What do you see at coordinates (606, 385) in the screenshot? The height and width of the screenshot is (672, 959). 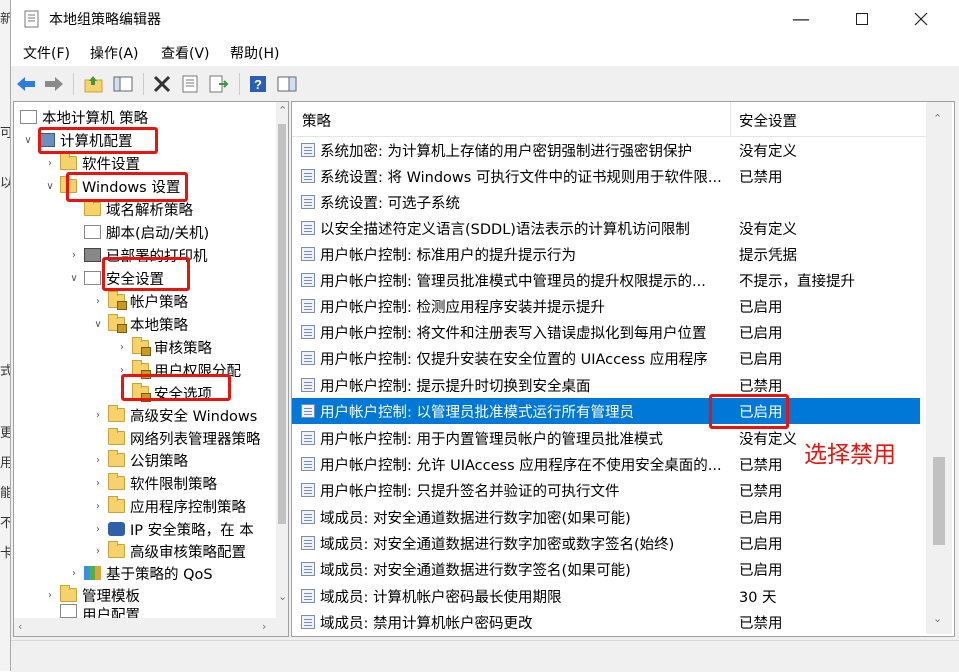 I see `table-row: 用户帐户控制: 提示提升时切换到安全桌面 已禁用` at bounding box center [606, 385].